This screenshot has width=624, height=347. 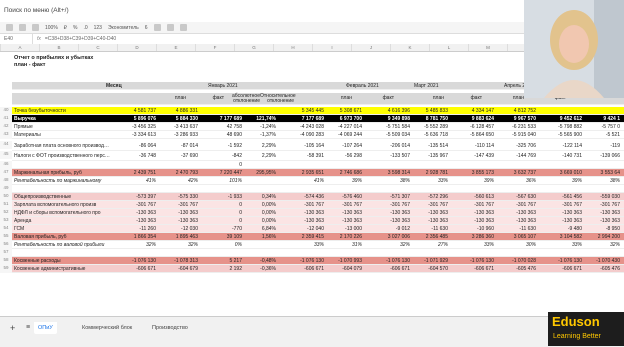 What do you see at coordinates (602, 261) in the screenshot?
I see `table-cell: -1 070 430` at bounding box center [602, 261].